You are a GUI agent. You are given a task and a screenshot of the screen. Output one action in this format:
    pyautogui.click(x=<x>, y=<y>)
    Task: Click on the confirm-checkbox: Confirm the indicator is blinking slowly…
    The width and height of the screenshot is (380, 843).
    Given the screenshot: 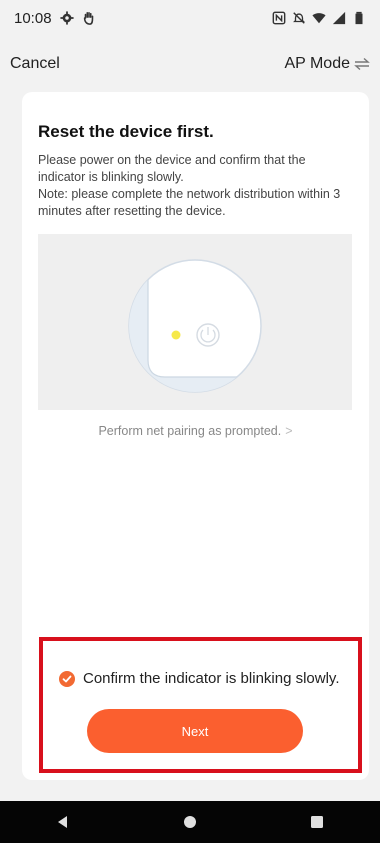 What is the action you would take?
    pyautogui.click(x=199, y=678)
    